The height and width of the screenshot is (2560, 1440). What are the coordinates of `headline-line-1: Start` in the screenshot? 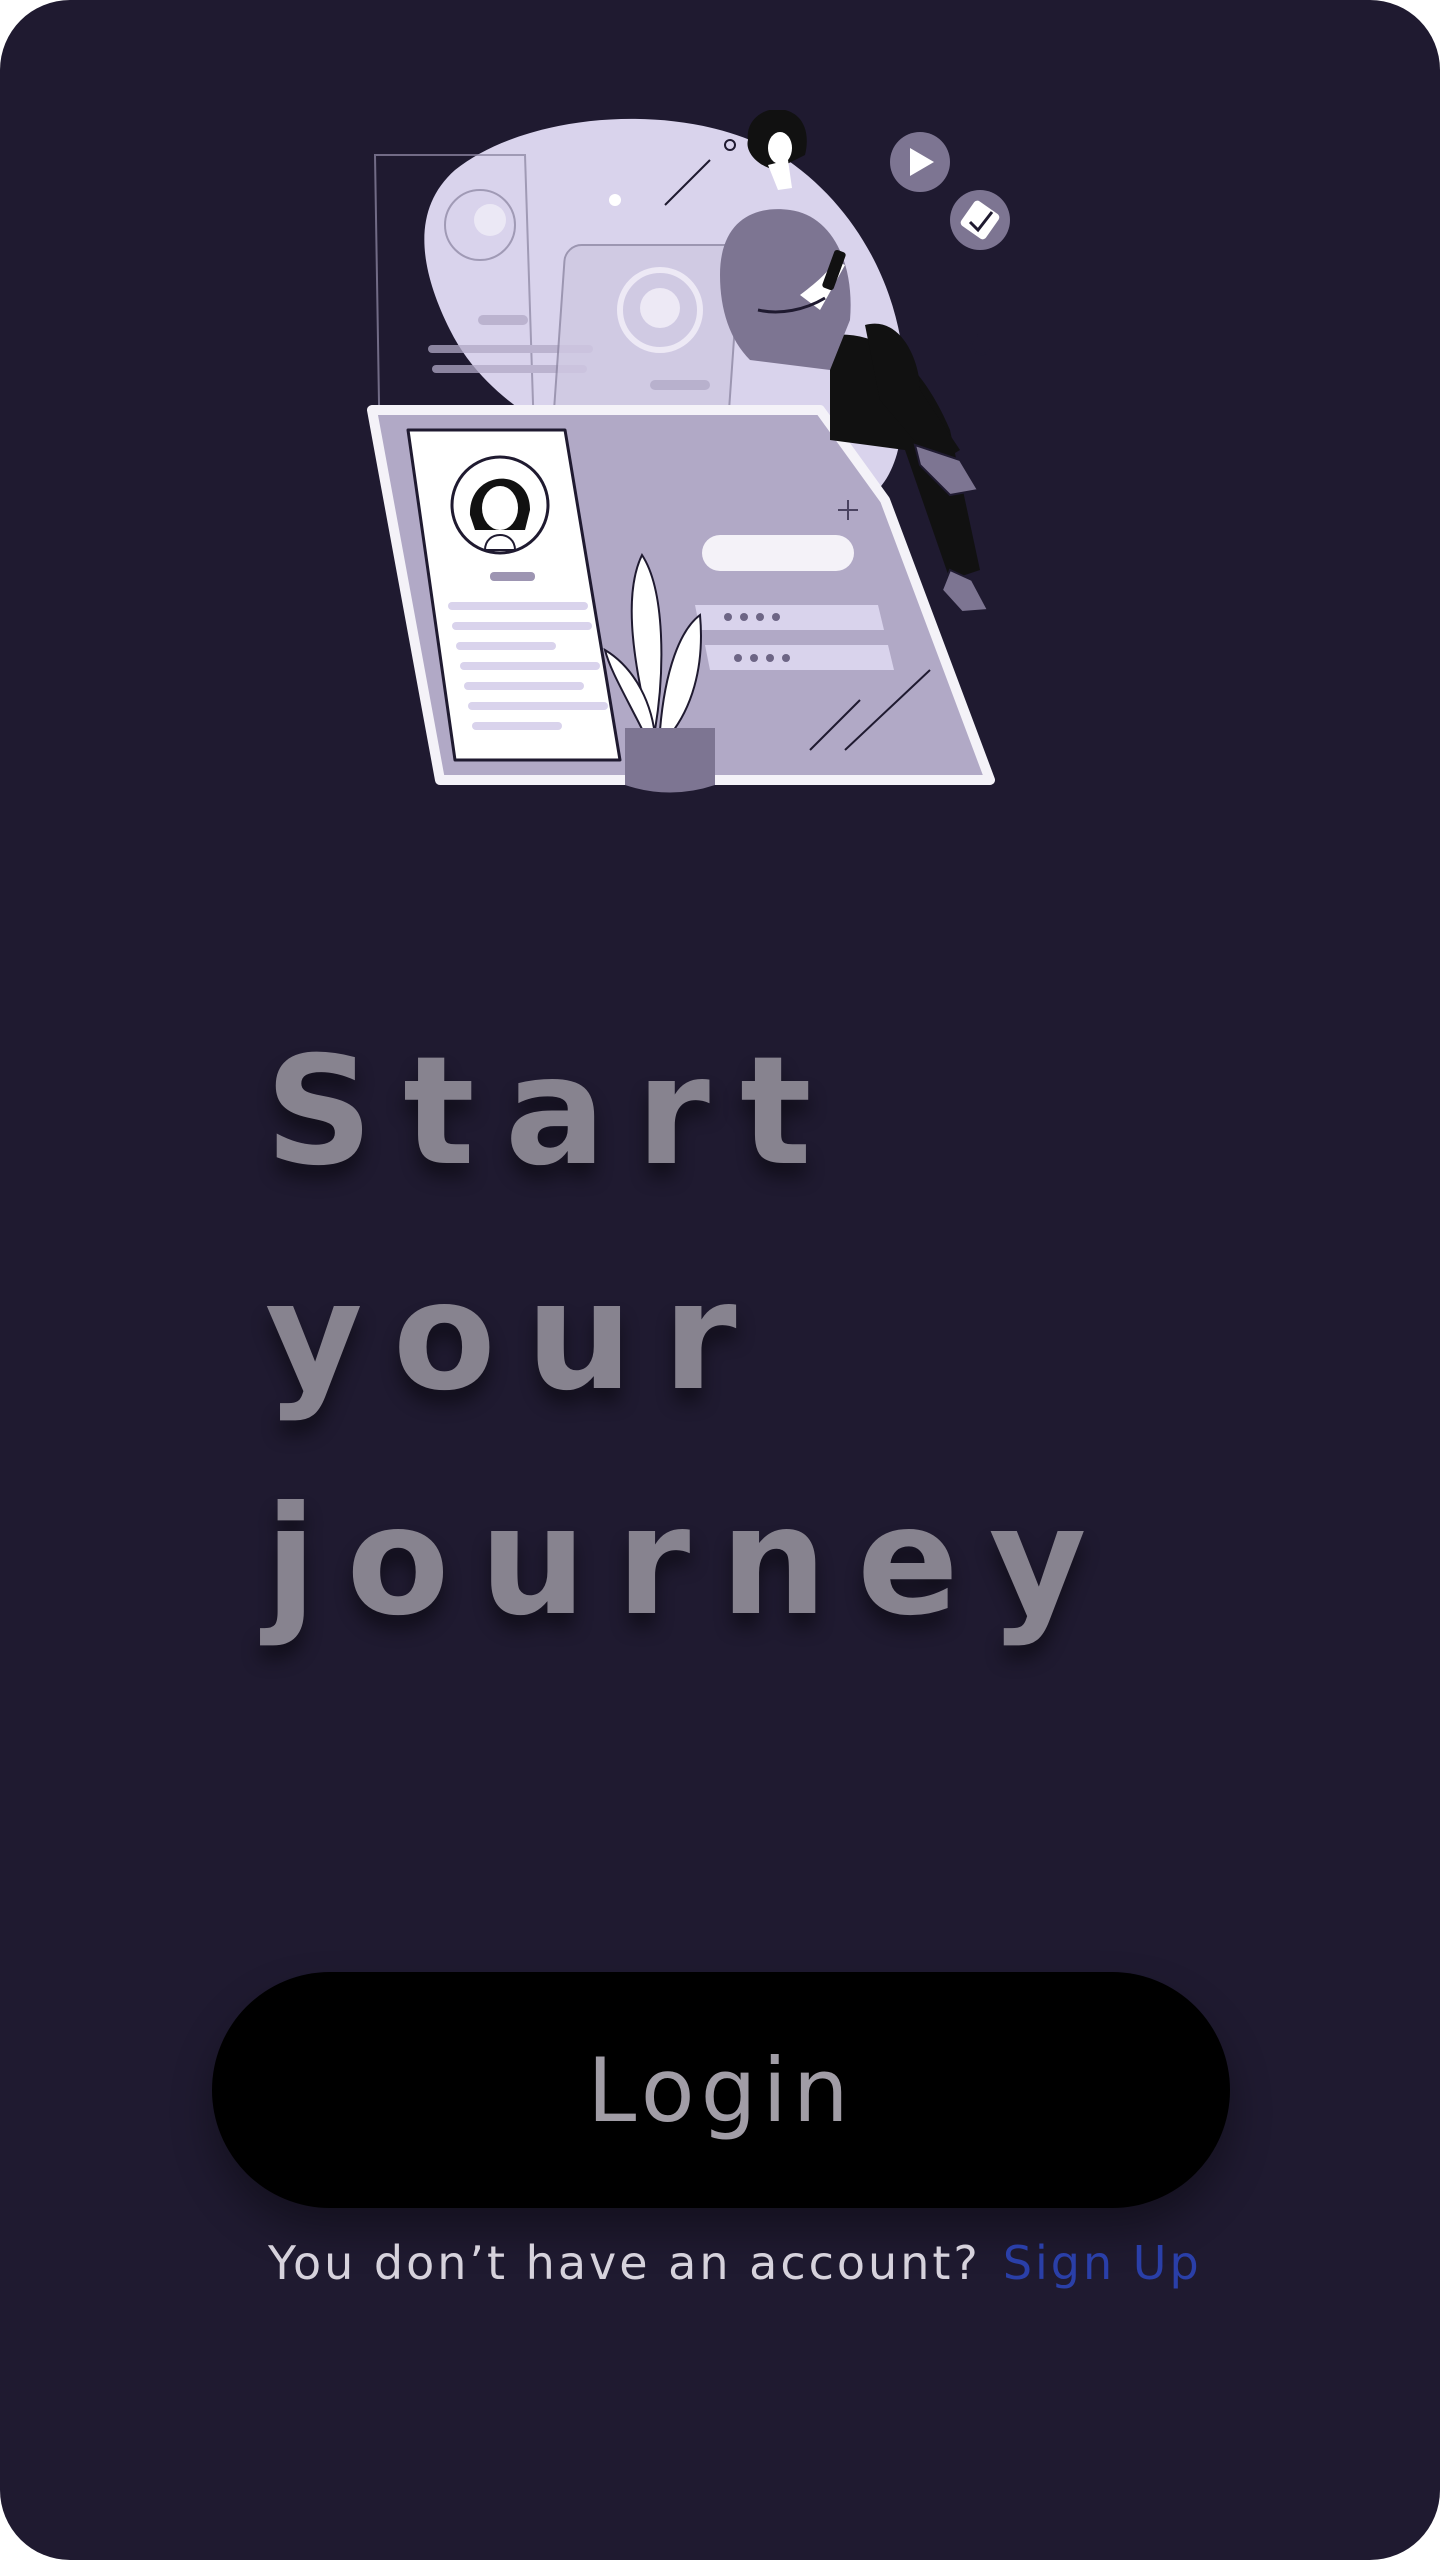 It's located at (553, 1112).